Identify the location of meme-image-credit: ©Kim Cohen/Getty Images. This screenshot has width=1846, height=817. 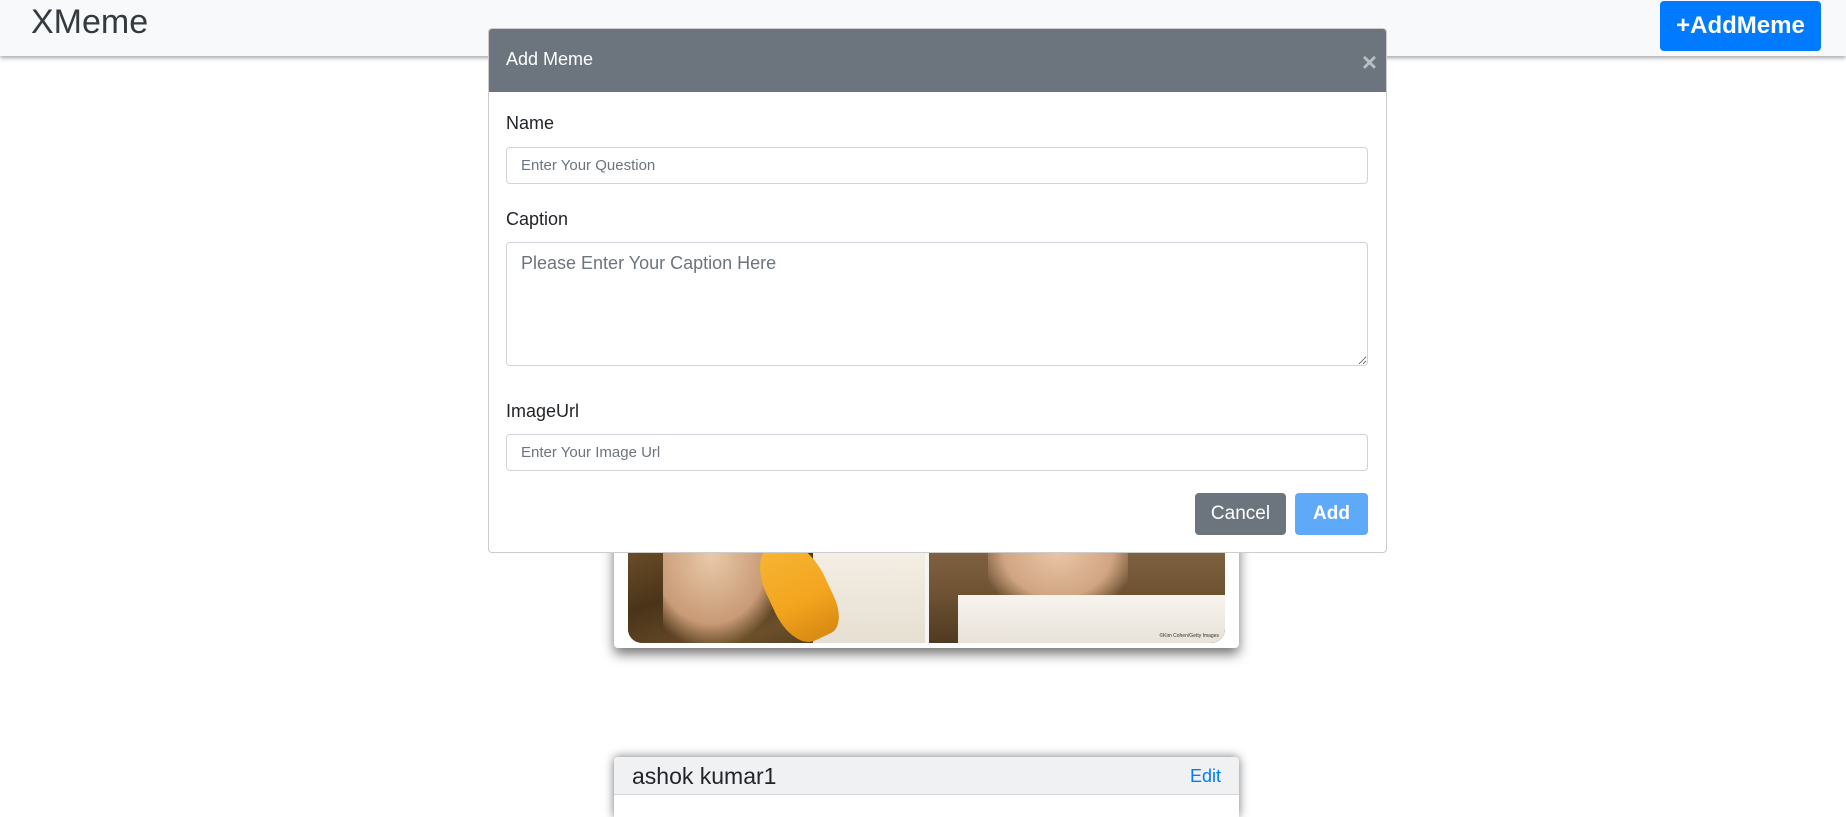
(1189, 636).